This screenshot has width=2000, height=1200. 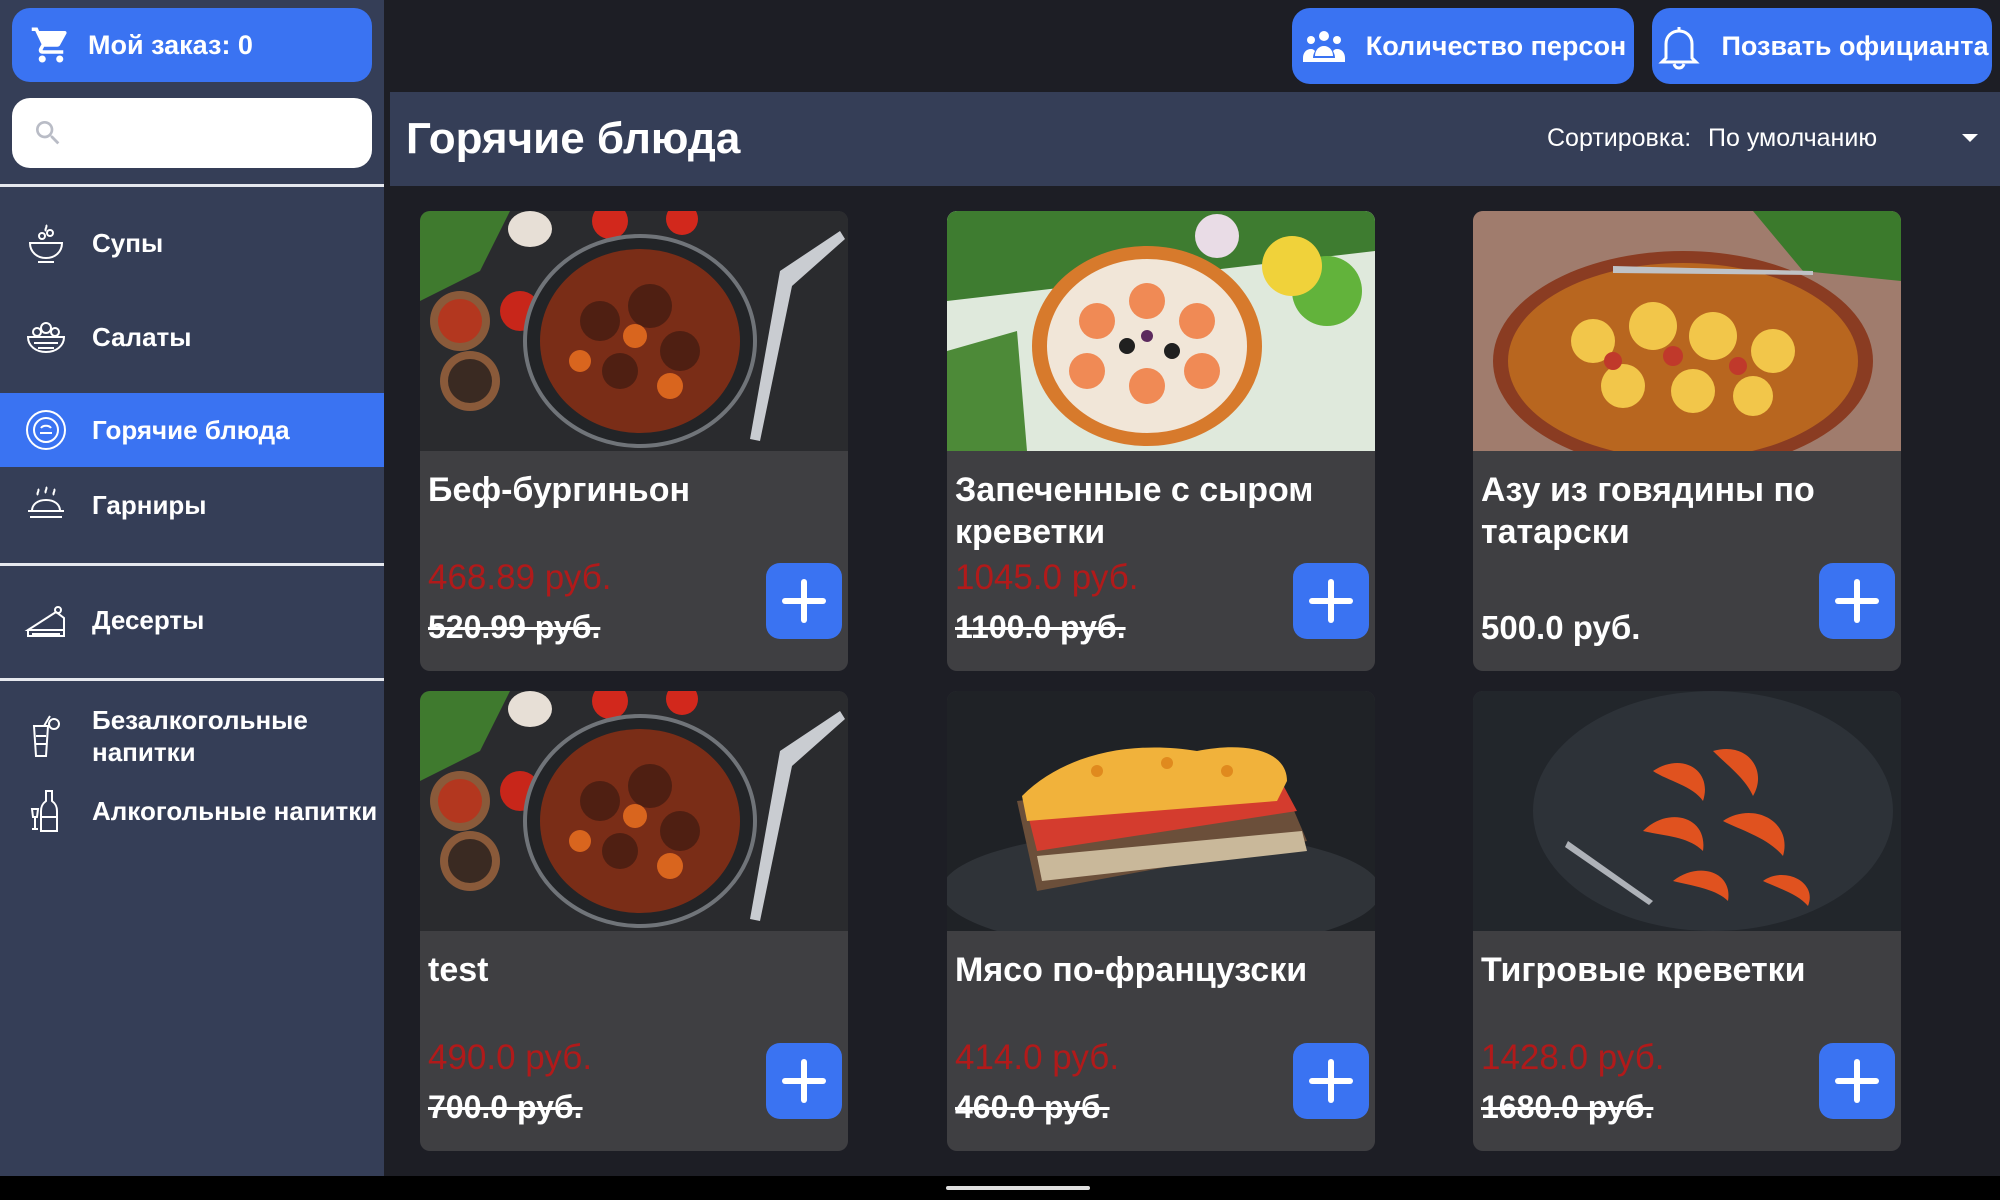 I want to click on product-name: test, so click(x=458, y=970).